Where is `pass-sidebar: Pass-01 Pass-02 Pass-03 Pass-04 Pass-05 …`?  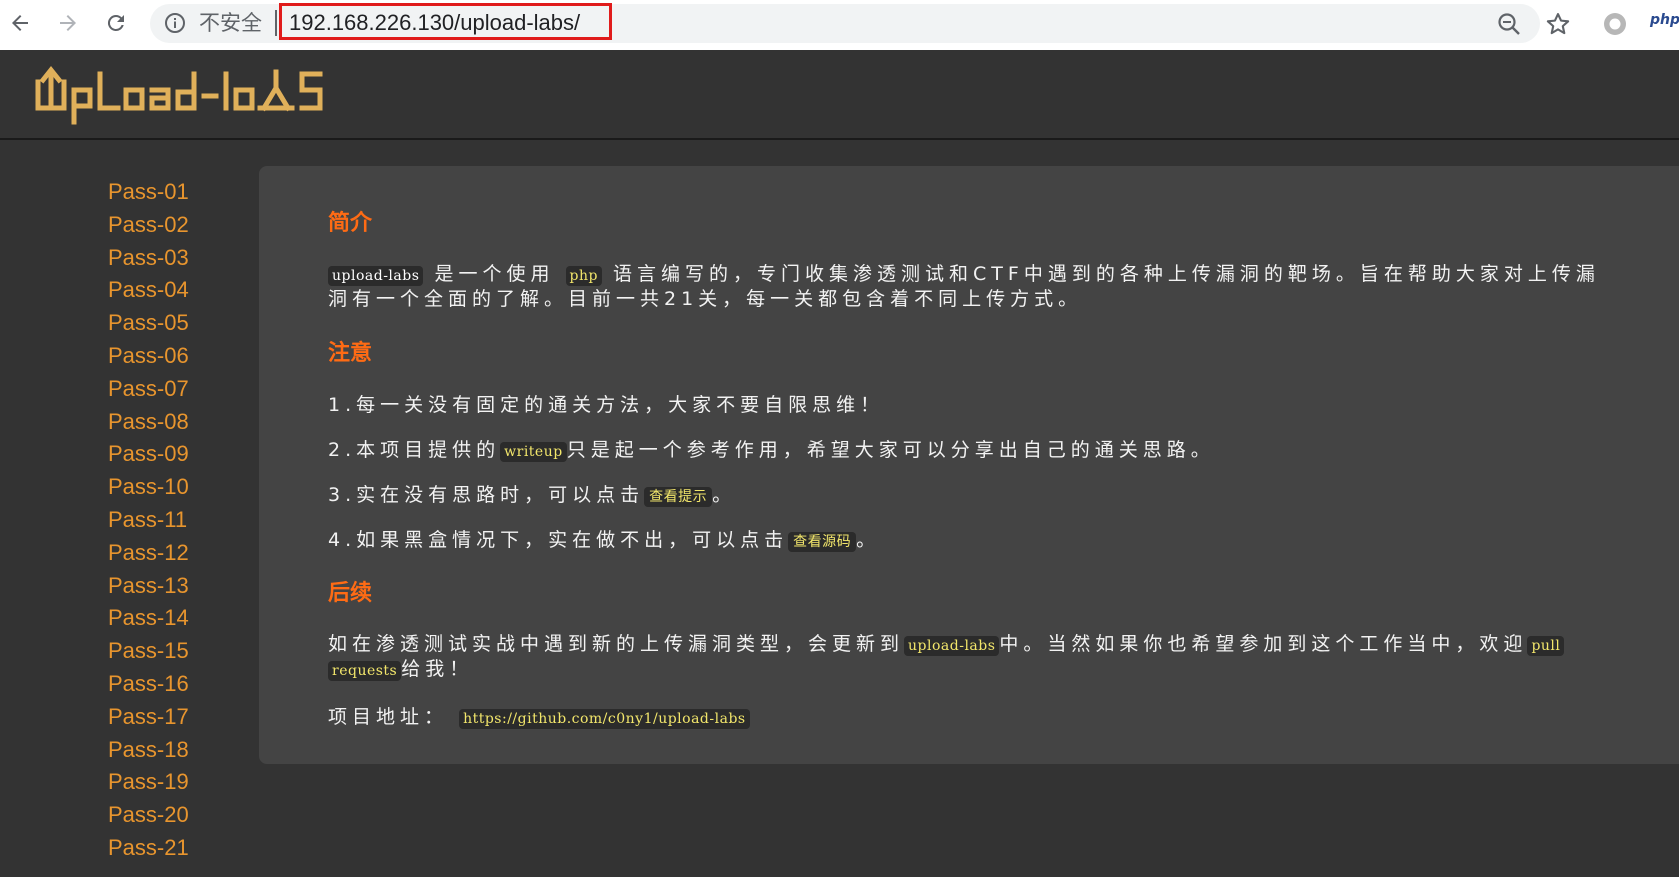 pass-sidebar: Pass-01 Pass-02 Pass-03 Pass-04 Pass-05 … is located at coordinates (173, 520).